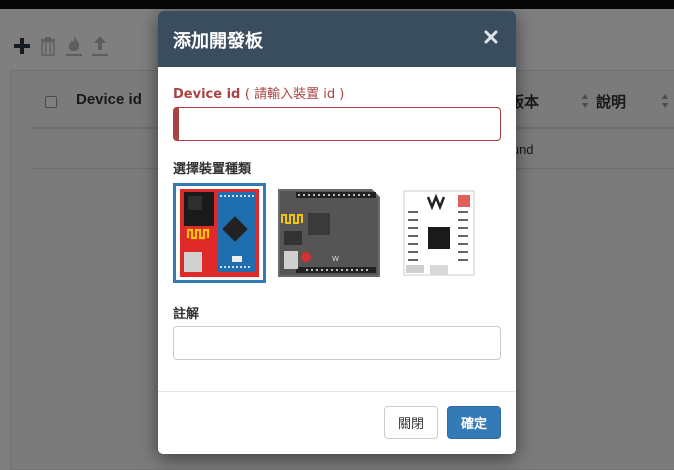  What do you see at coordinates (337, 422) in the screenshot?
I see `dialog-footer: 關閉 確定` at bounding box center [337, 422].